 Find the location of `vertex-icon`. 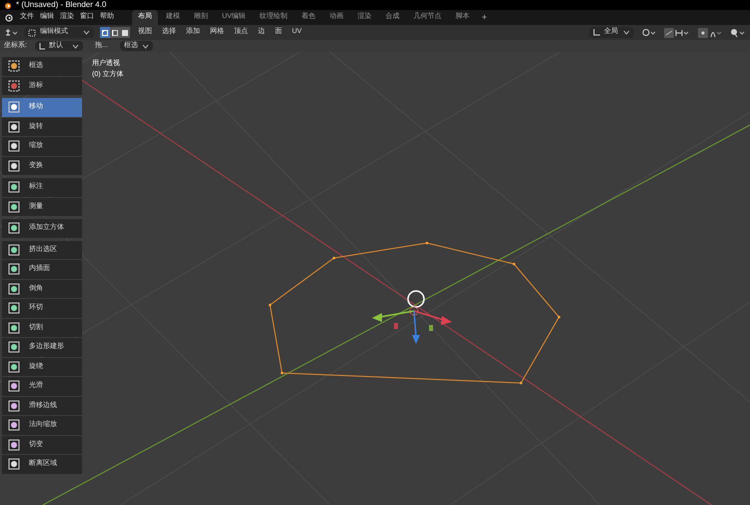

vertex-icon is located at coordinates (105, 33).